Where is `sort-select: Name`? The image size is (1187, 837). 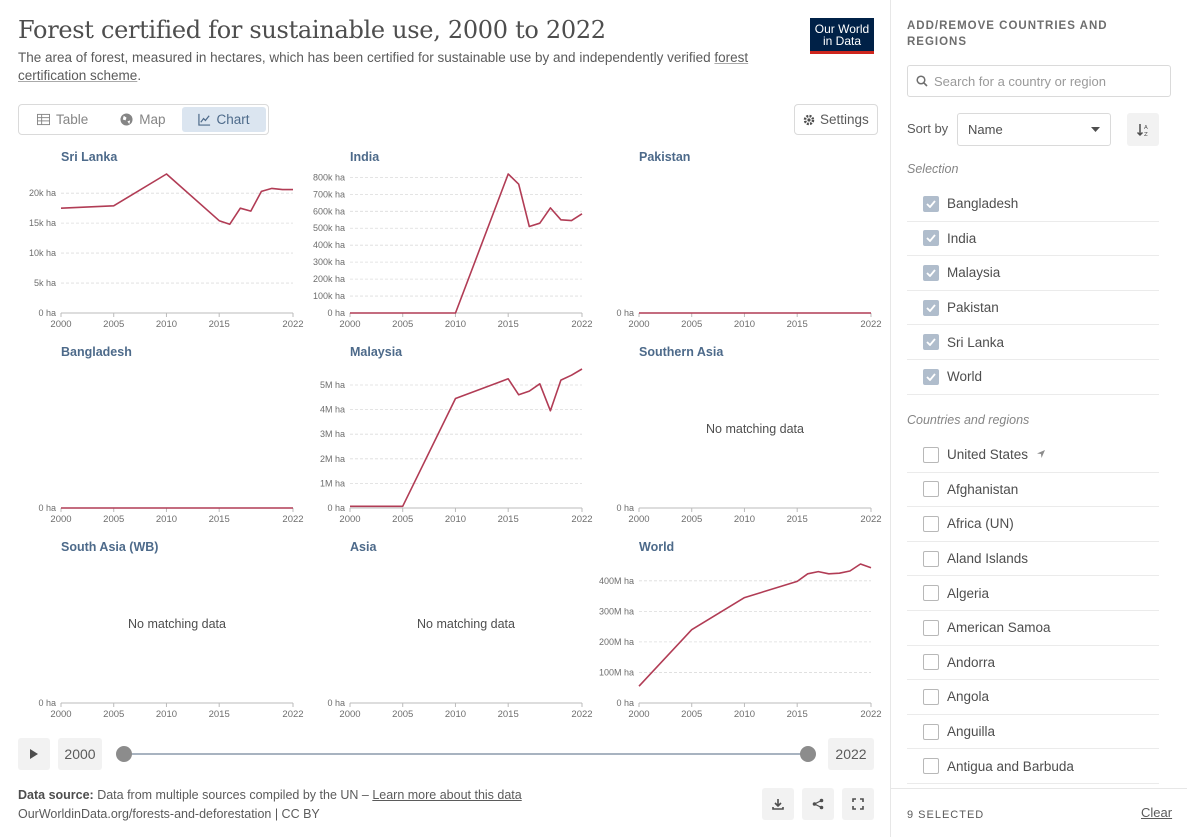 sort-select: Name is located at coordinates (1034, 129).